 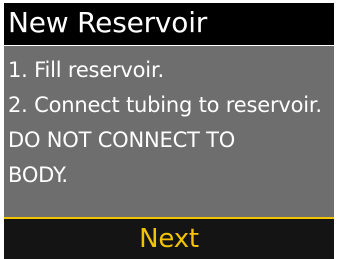 I want to click on screen-title: New Reservoir, so click(x=108, y=22).